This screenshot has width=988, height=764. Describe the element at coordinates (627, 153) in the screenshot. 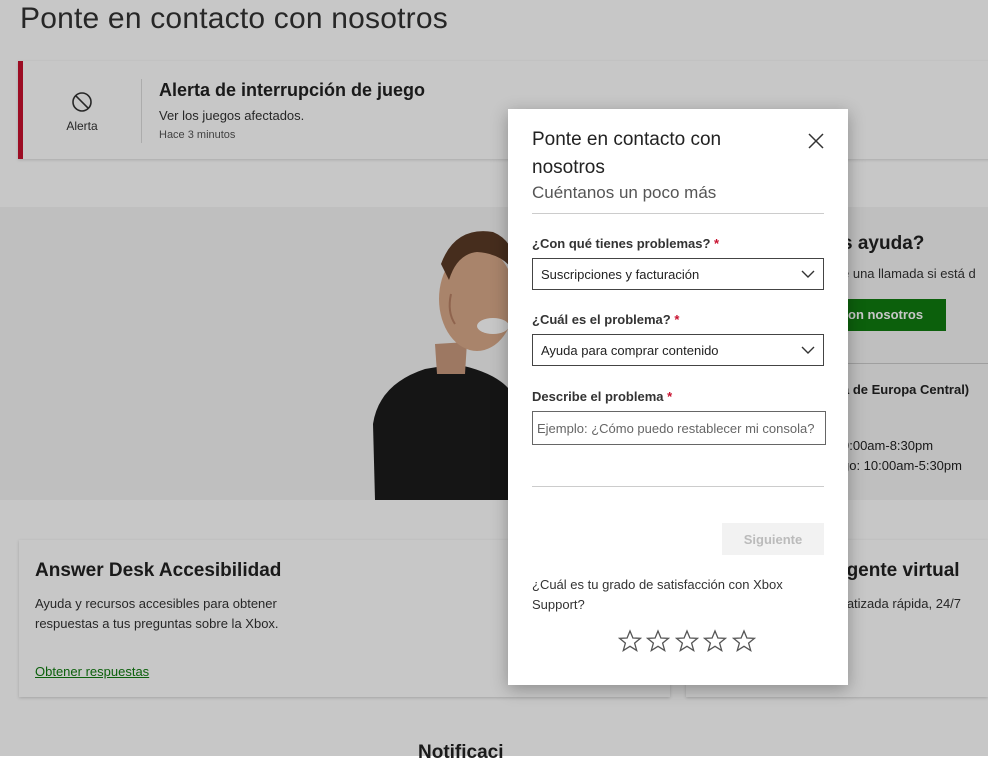

I see `dialog-title: Ponte en contacto con nosotros` at that location.